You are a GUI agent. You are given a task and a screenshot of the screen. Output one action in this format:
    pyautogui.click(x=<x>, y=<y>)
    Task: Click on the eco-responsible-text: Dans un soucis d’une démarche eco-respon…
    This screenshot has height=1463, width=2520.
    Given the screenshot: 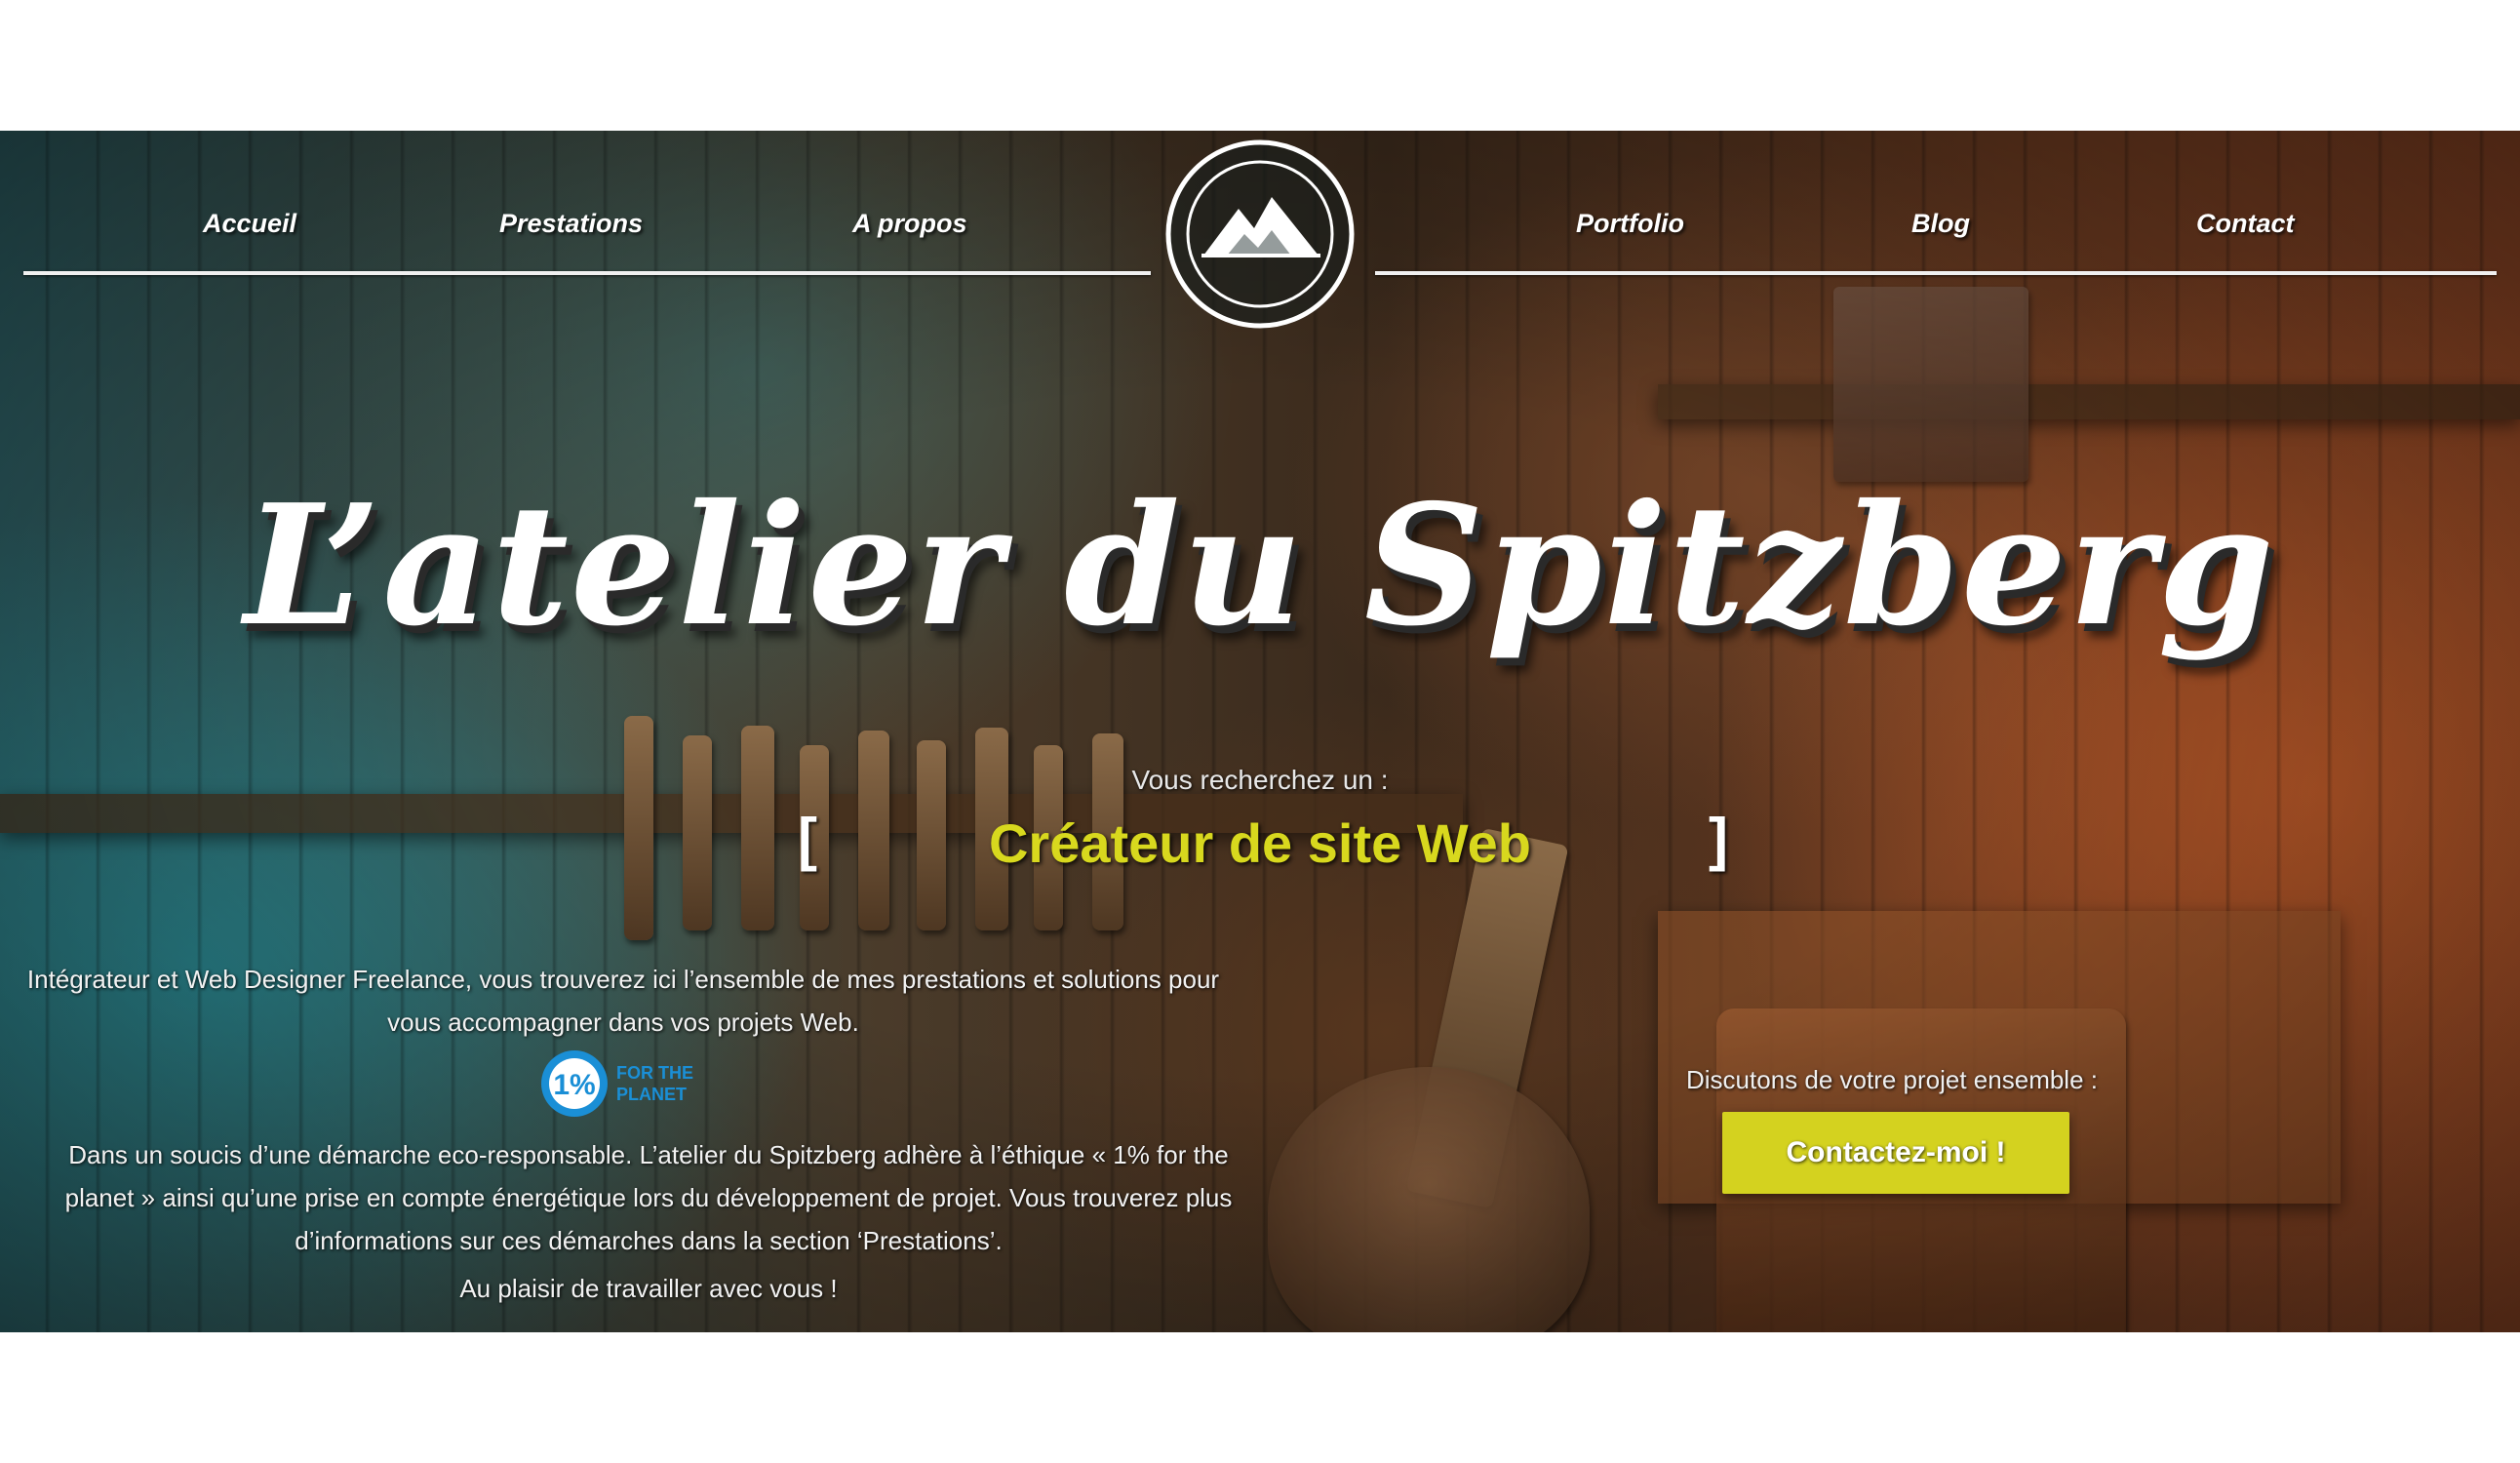 What is the action you would take?
    pyautogui.click(x=648, y=1197)
    